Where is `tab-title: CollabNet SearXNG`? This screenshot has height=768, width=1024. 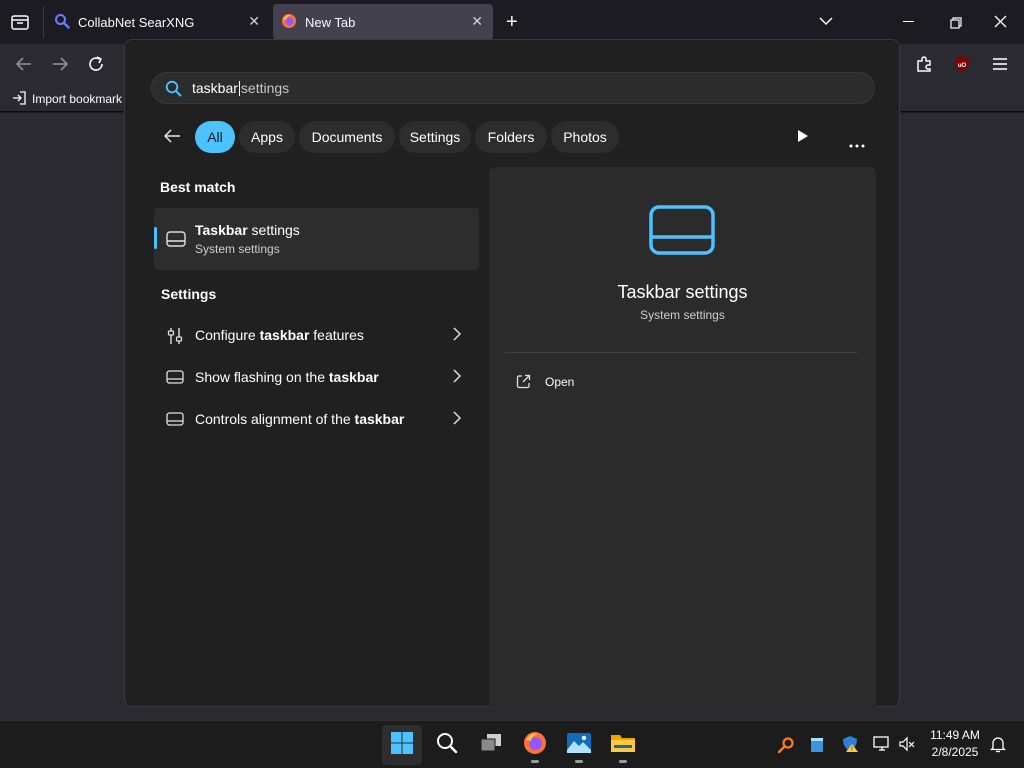 tab-title: CollabNet SearXNG is located at coordinates (136, 22).